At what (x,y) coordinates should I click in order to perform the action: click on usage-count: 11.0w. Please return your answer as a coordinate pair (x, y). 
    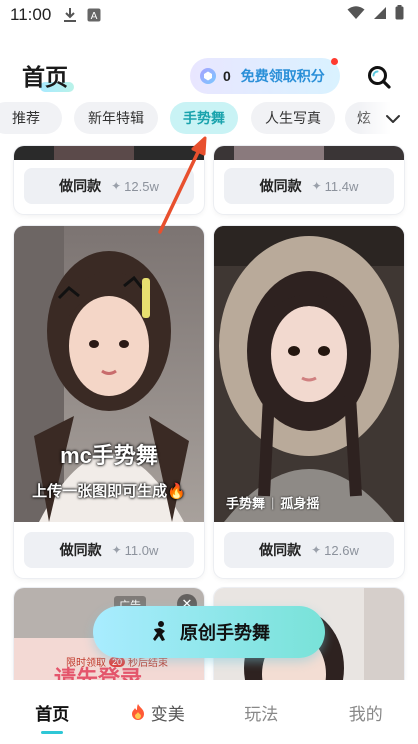
    Looking at the image, I should click on (141, 550).